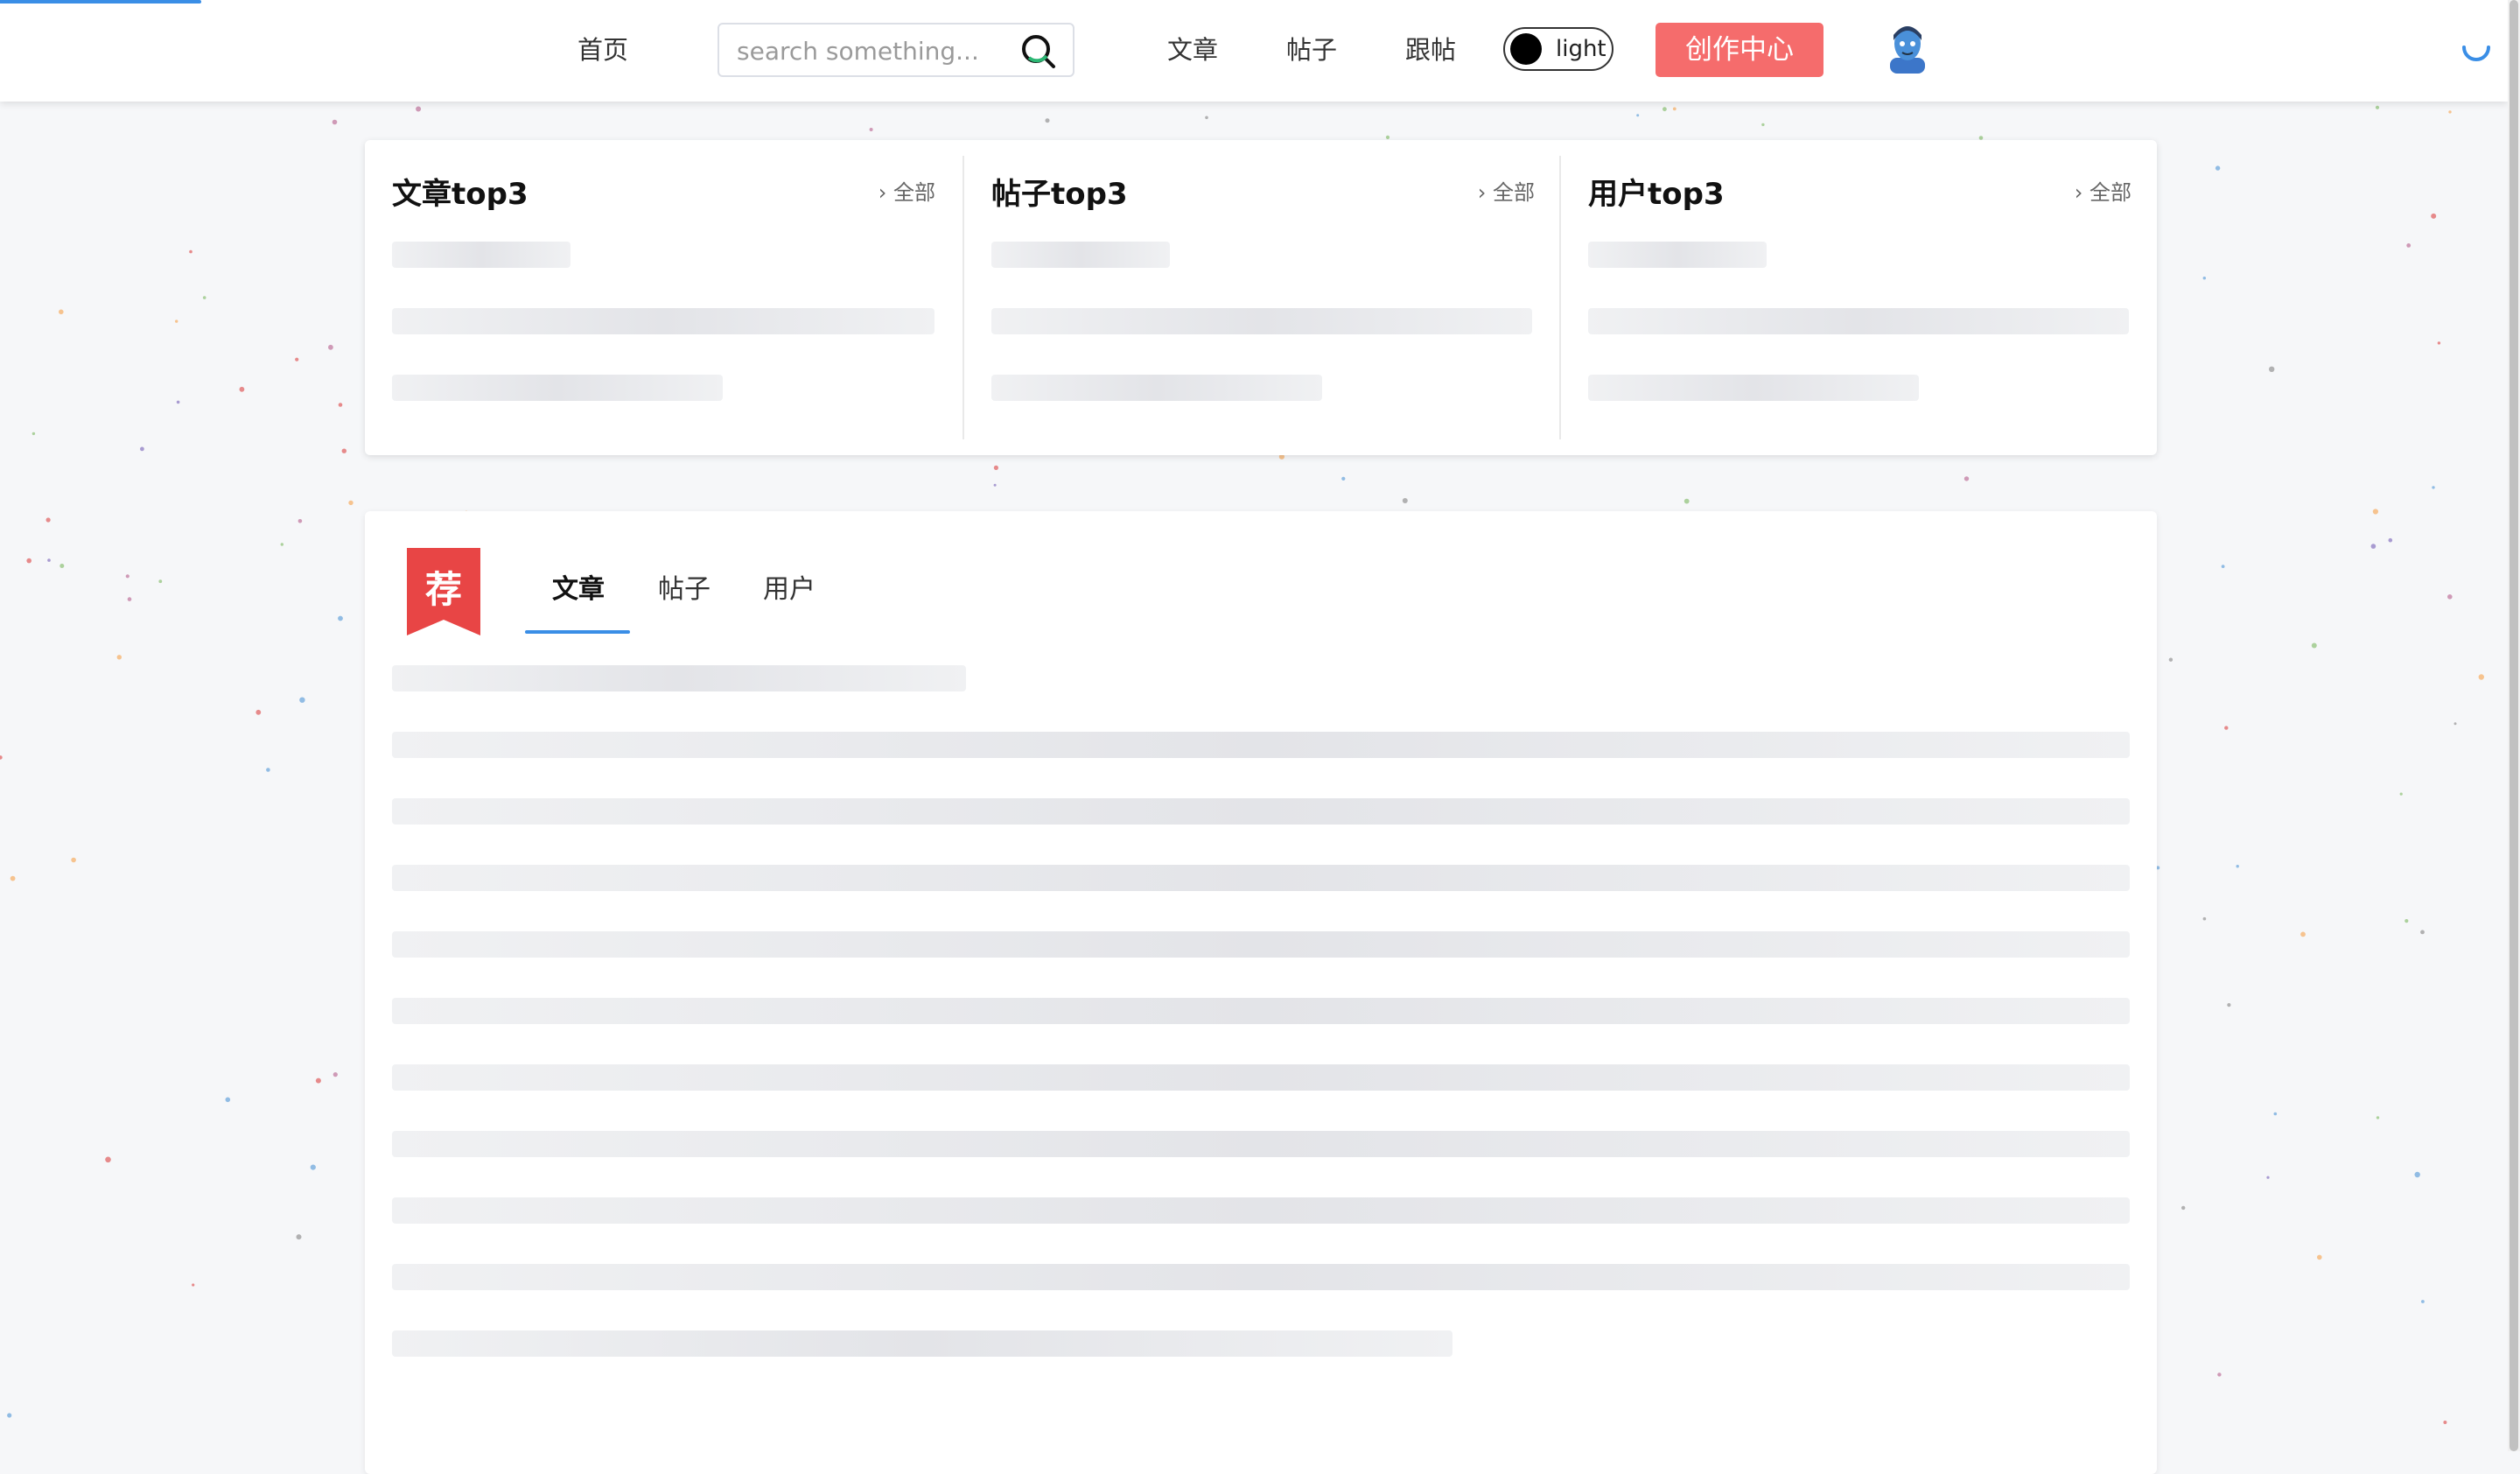 The height and width of the screenshot is (1474, 2520). I want to click on tab-users: 用户, so click(789, 586).